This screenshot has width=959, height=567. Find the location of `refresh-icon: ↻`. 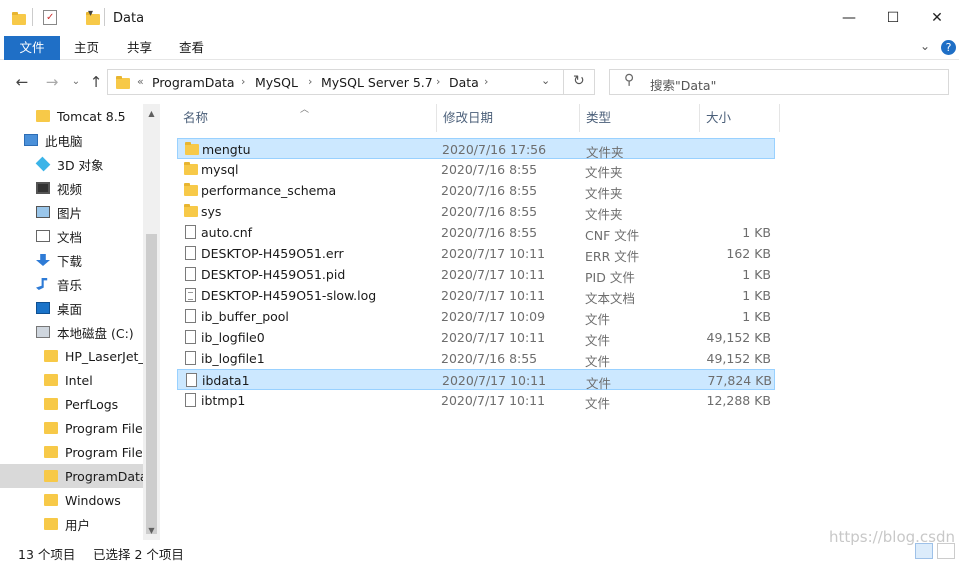

refresh-icon: ↻ is located at coordinates (579, 81).